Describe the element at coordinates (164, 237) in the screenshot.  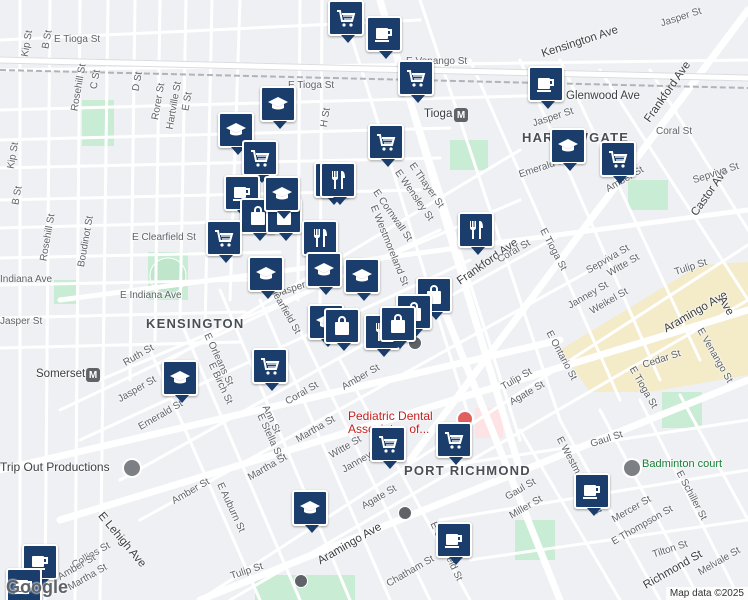
I see `street-label: E Clearfield St` at that location.